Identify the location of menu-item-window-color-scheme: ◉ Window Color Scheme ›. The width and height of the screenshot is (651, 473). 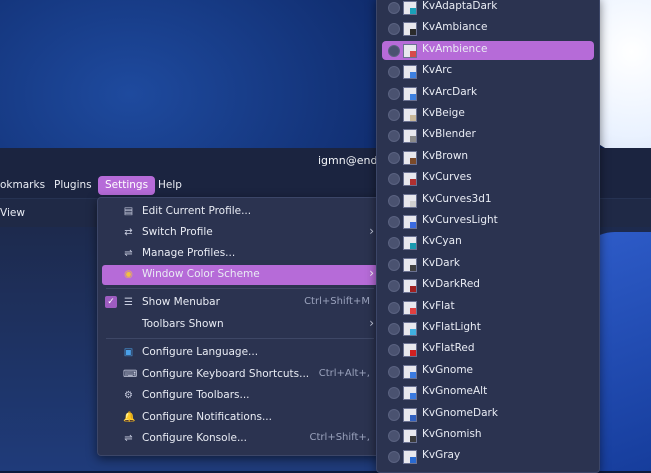
(240, 275).